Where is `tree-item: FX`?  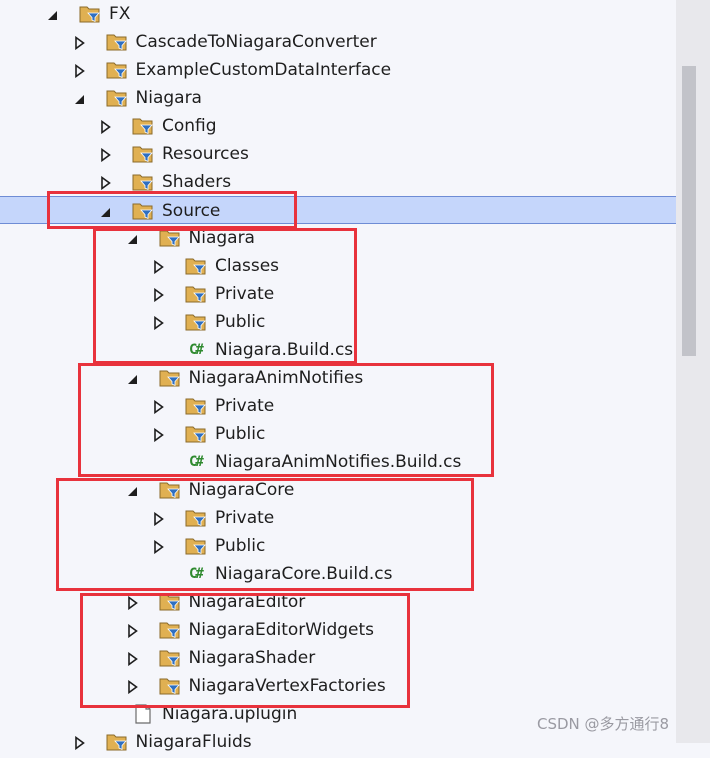
tree-item: FX is located at coordinates (338, 14).